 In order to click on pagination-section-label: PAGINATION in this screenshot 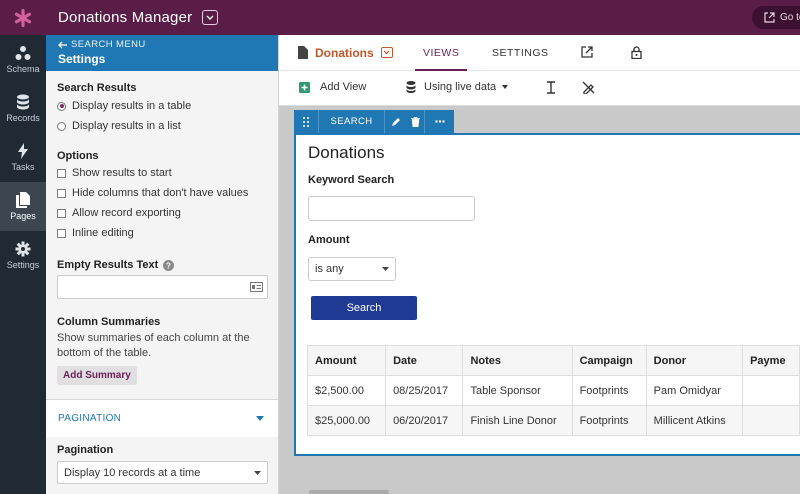, I will do `click(90, 418)`.